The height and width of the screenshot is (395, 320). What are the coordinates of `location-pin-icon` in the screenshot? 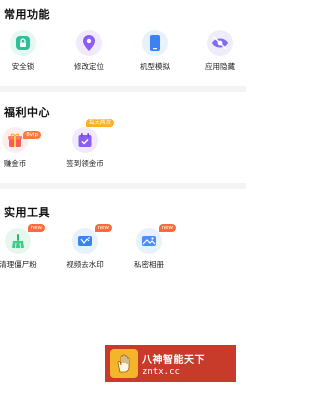 It's located at (89, 43).